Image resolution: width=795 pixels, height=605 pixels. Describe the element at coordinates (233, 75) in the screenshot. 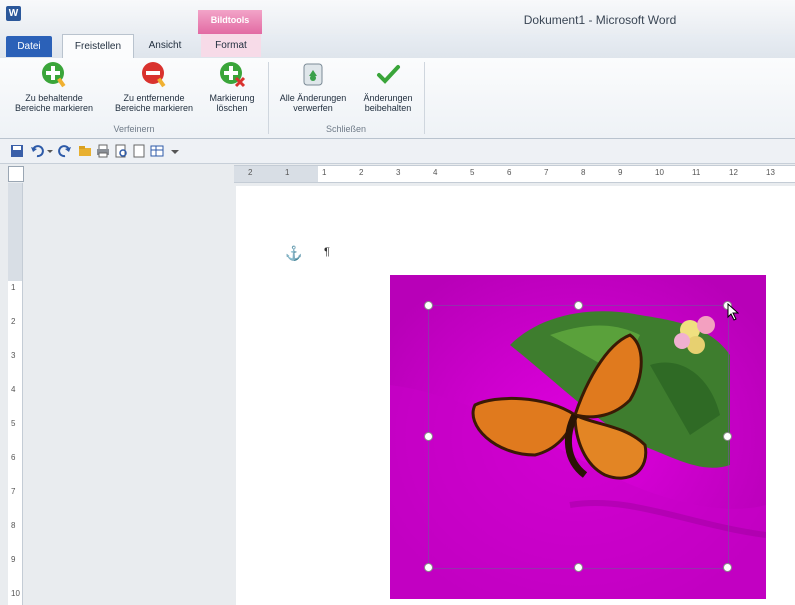

I see `plus-delete-icon` at that location.